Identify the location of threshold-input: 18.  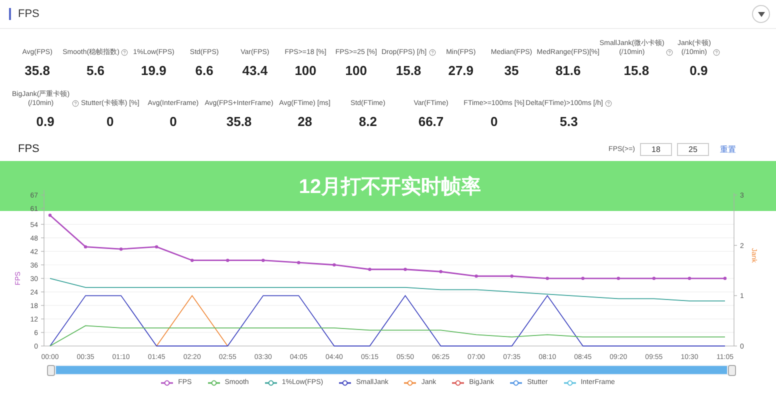
(656, 149).